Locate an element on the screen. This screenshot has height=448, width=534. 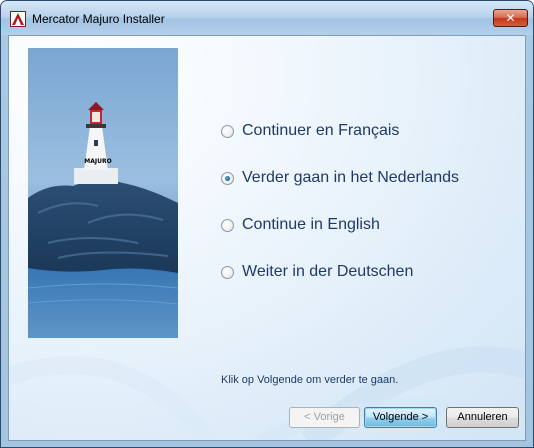
language-option-de: Weiter in der Deutschen is located at coordinates (317, 272).